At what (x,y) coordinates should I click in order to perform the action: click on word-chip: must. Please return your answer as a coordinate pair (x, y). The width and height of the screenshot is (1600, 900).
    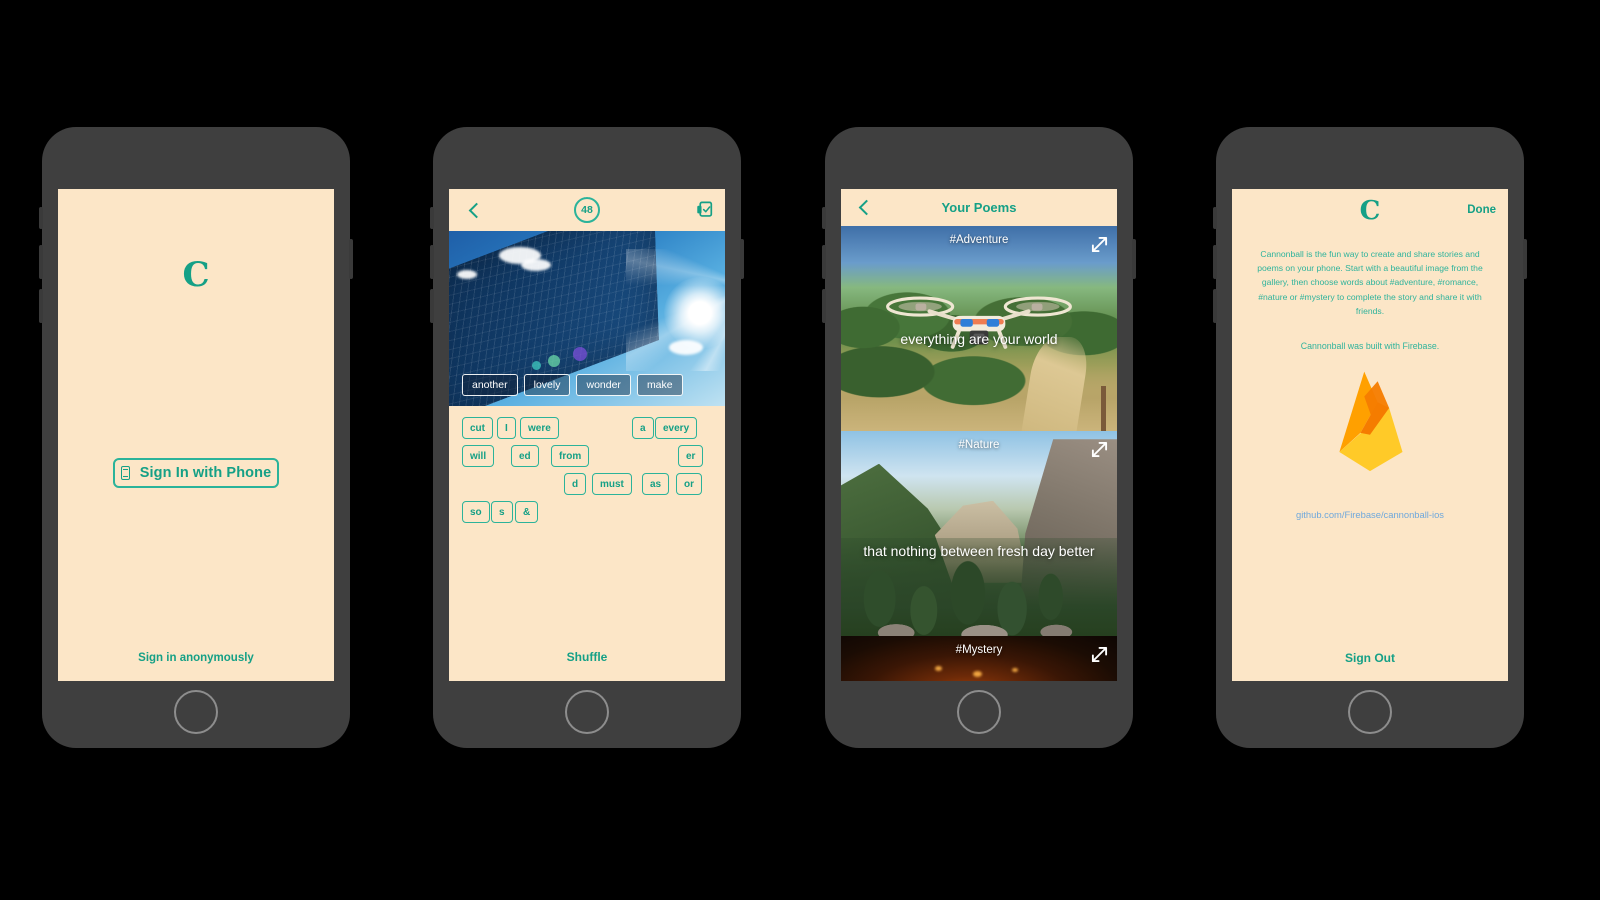
    Looking at the image, I should click on (612, 484).